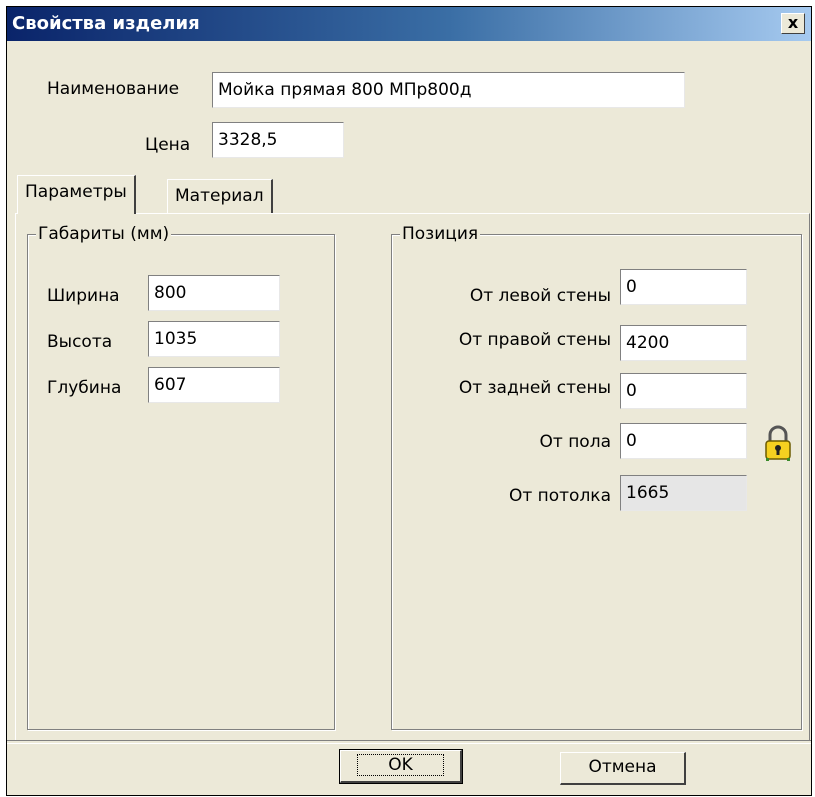 This screenshot has width=815, height=797. I want to click on tab-parameters: Параметры, so click(76, 194).